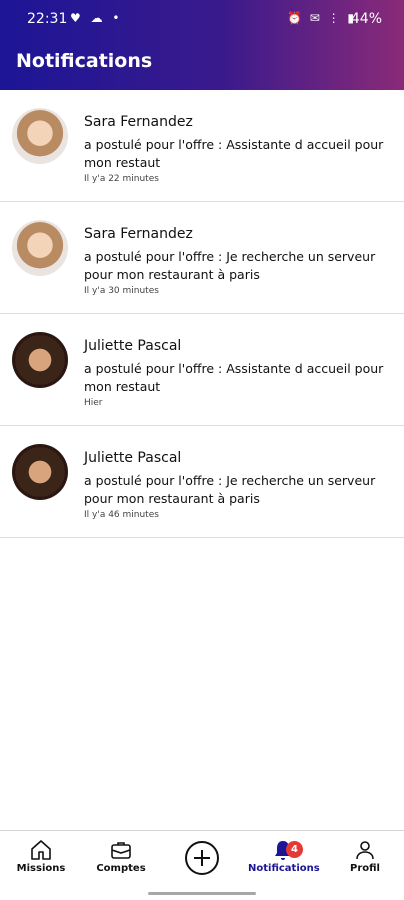 The height and width of the screenshot is (900, 404). What do you see at coordinates (84, 61) in the screenshot?
I see `page-title: Notifications` at bounding box center [84, 61].